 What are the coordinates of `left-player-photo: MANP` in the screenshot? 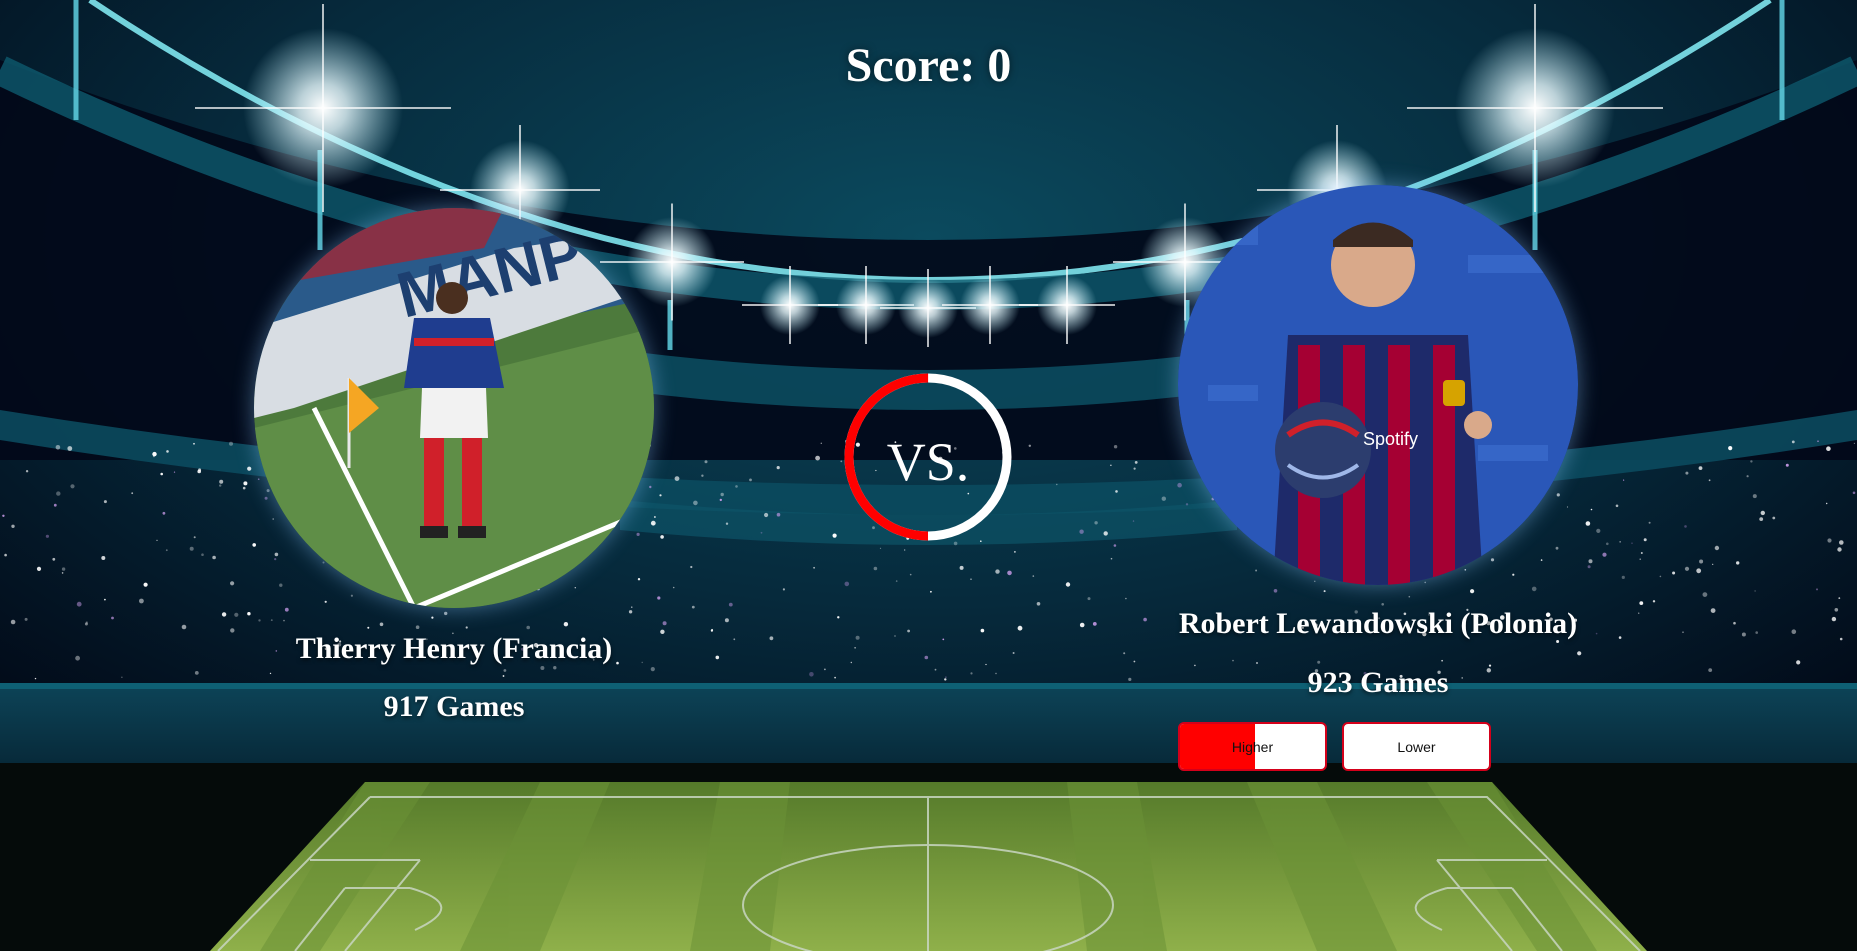 It's located at (454, 408).